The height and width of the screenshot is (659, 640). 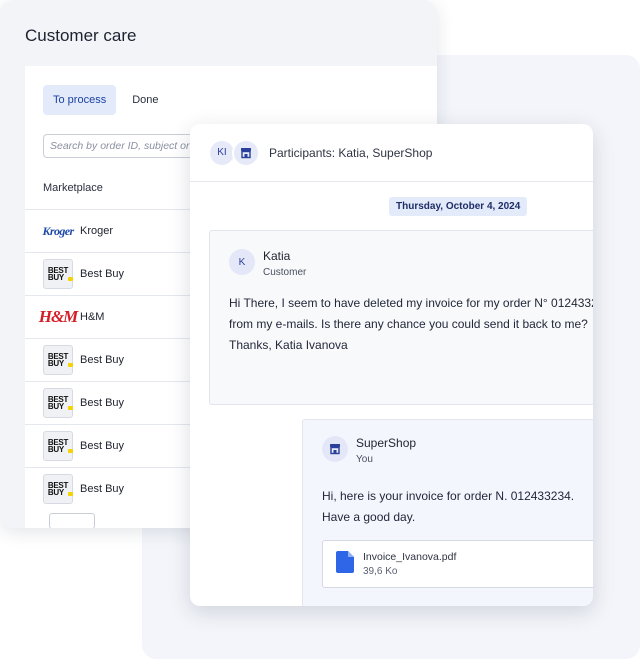 What do you see at coordinates (380, 571) in the screenshot?
I see `attachment-size: 39,6 Ko` at bounding box center [380, 571].